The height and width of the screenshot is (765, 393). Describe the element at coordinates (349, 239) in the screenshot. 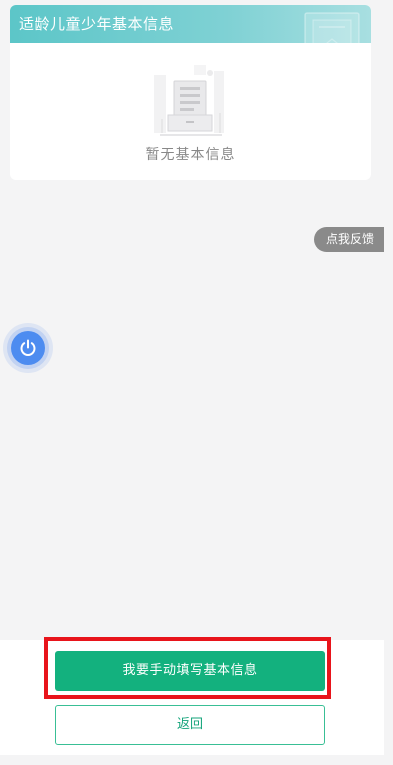

I see `feedback-button: 点我反馈` at that location.